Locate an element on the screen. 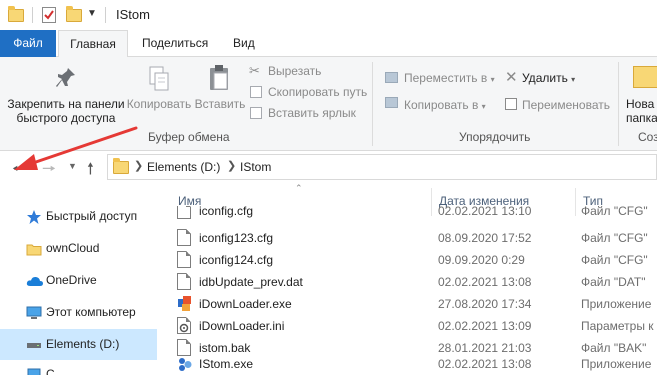 This screenshot has height=375, width=657. pin-to-quick-access-button: Закрепить на панели быстрого доступа is located at coordinates (66, 111).